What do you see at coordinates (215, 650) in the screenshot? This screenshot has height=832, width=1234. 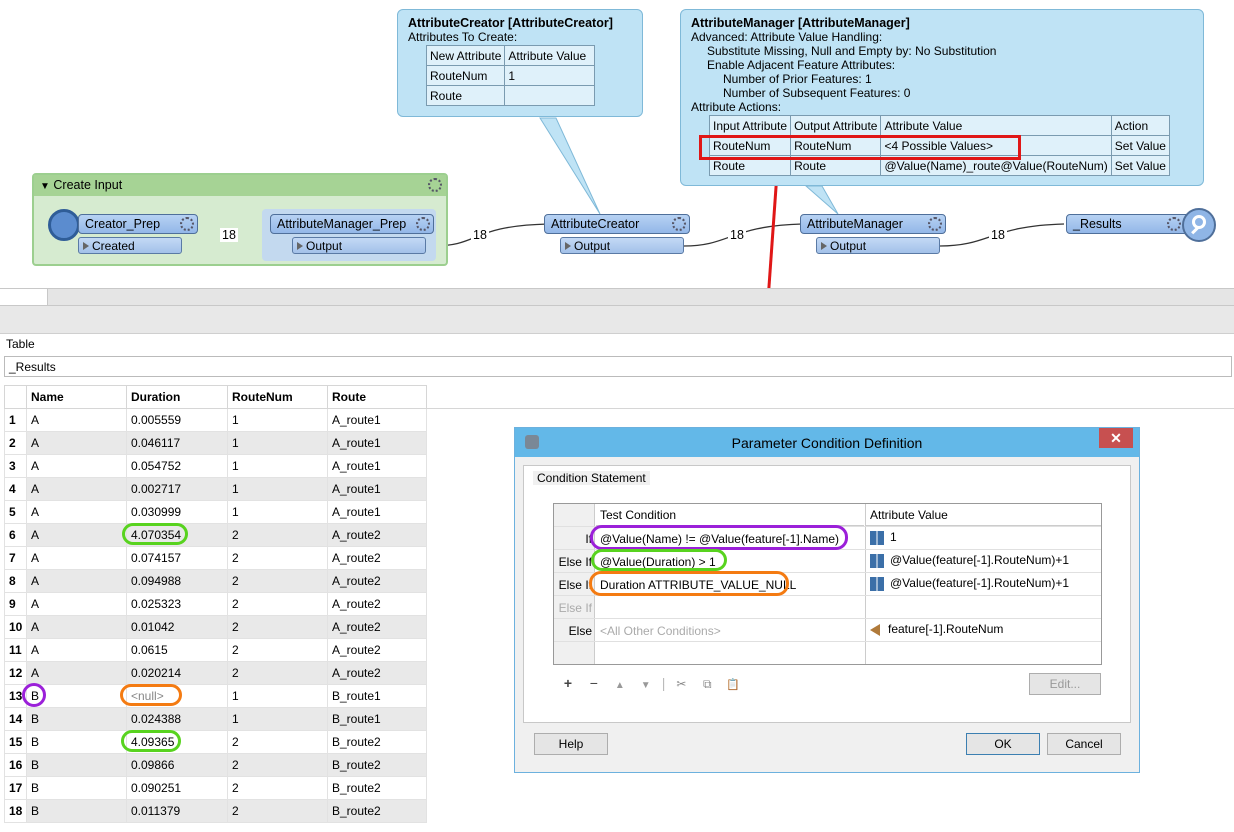 I see `table-row: 11 A 0.0615 2 A_route2` at bounding box center [215, 650].